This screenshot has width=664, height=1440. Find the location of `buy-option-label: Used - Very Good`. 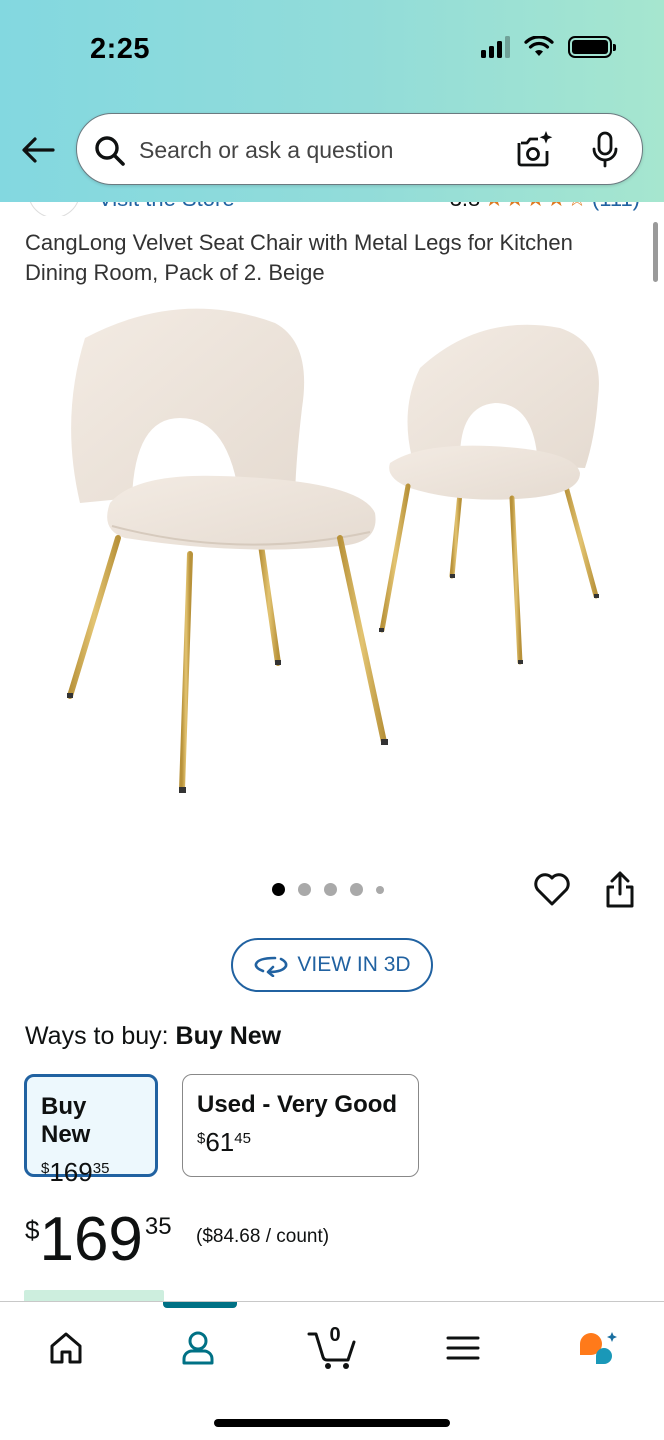

buy-option-label: Used - Very Good is located at coordinates (297, 1104).